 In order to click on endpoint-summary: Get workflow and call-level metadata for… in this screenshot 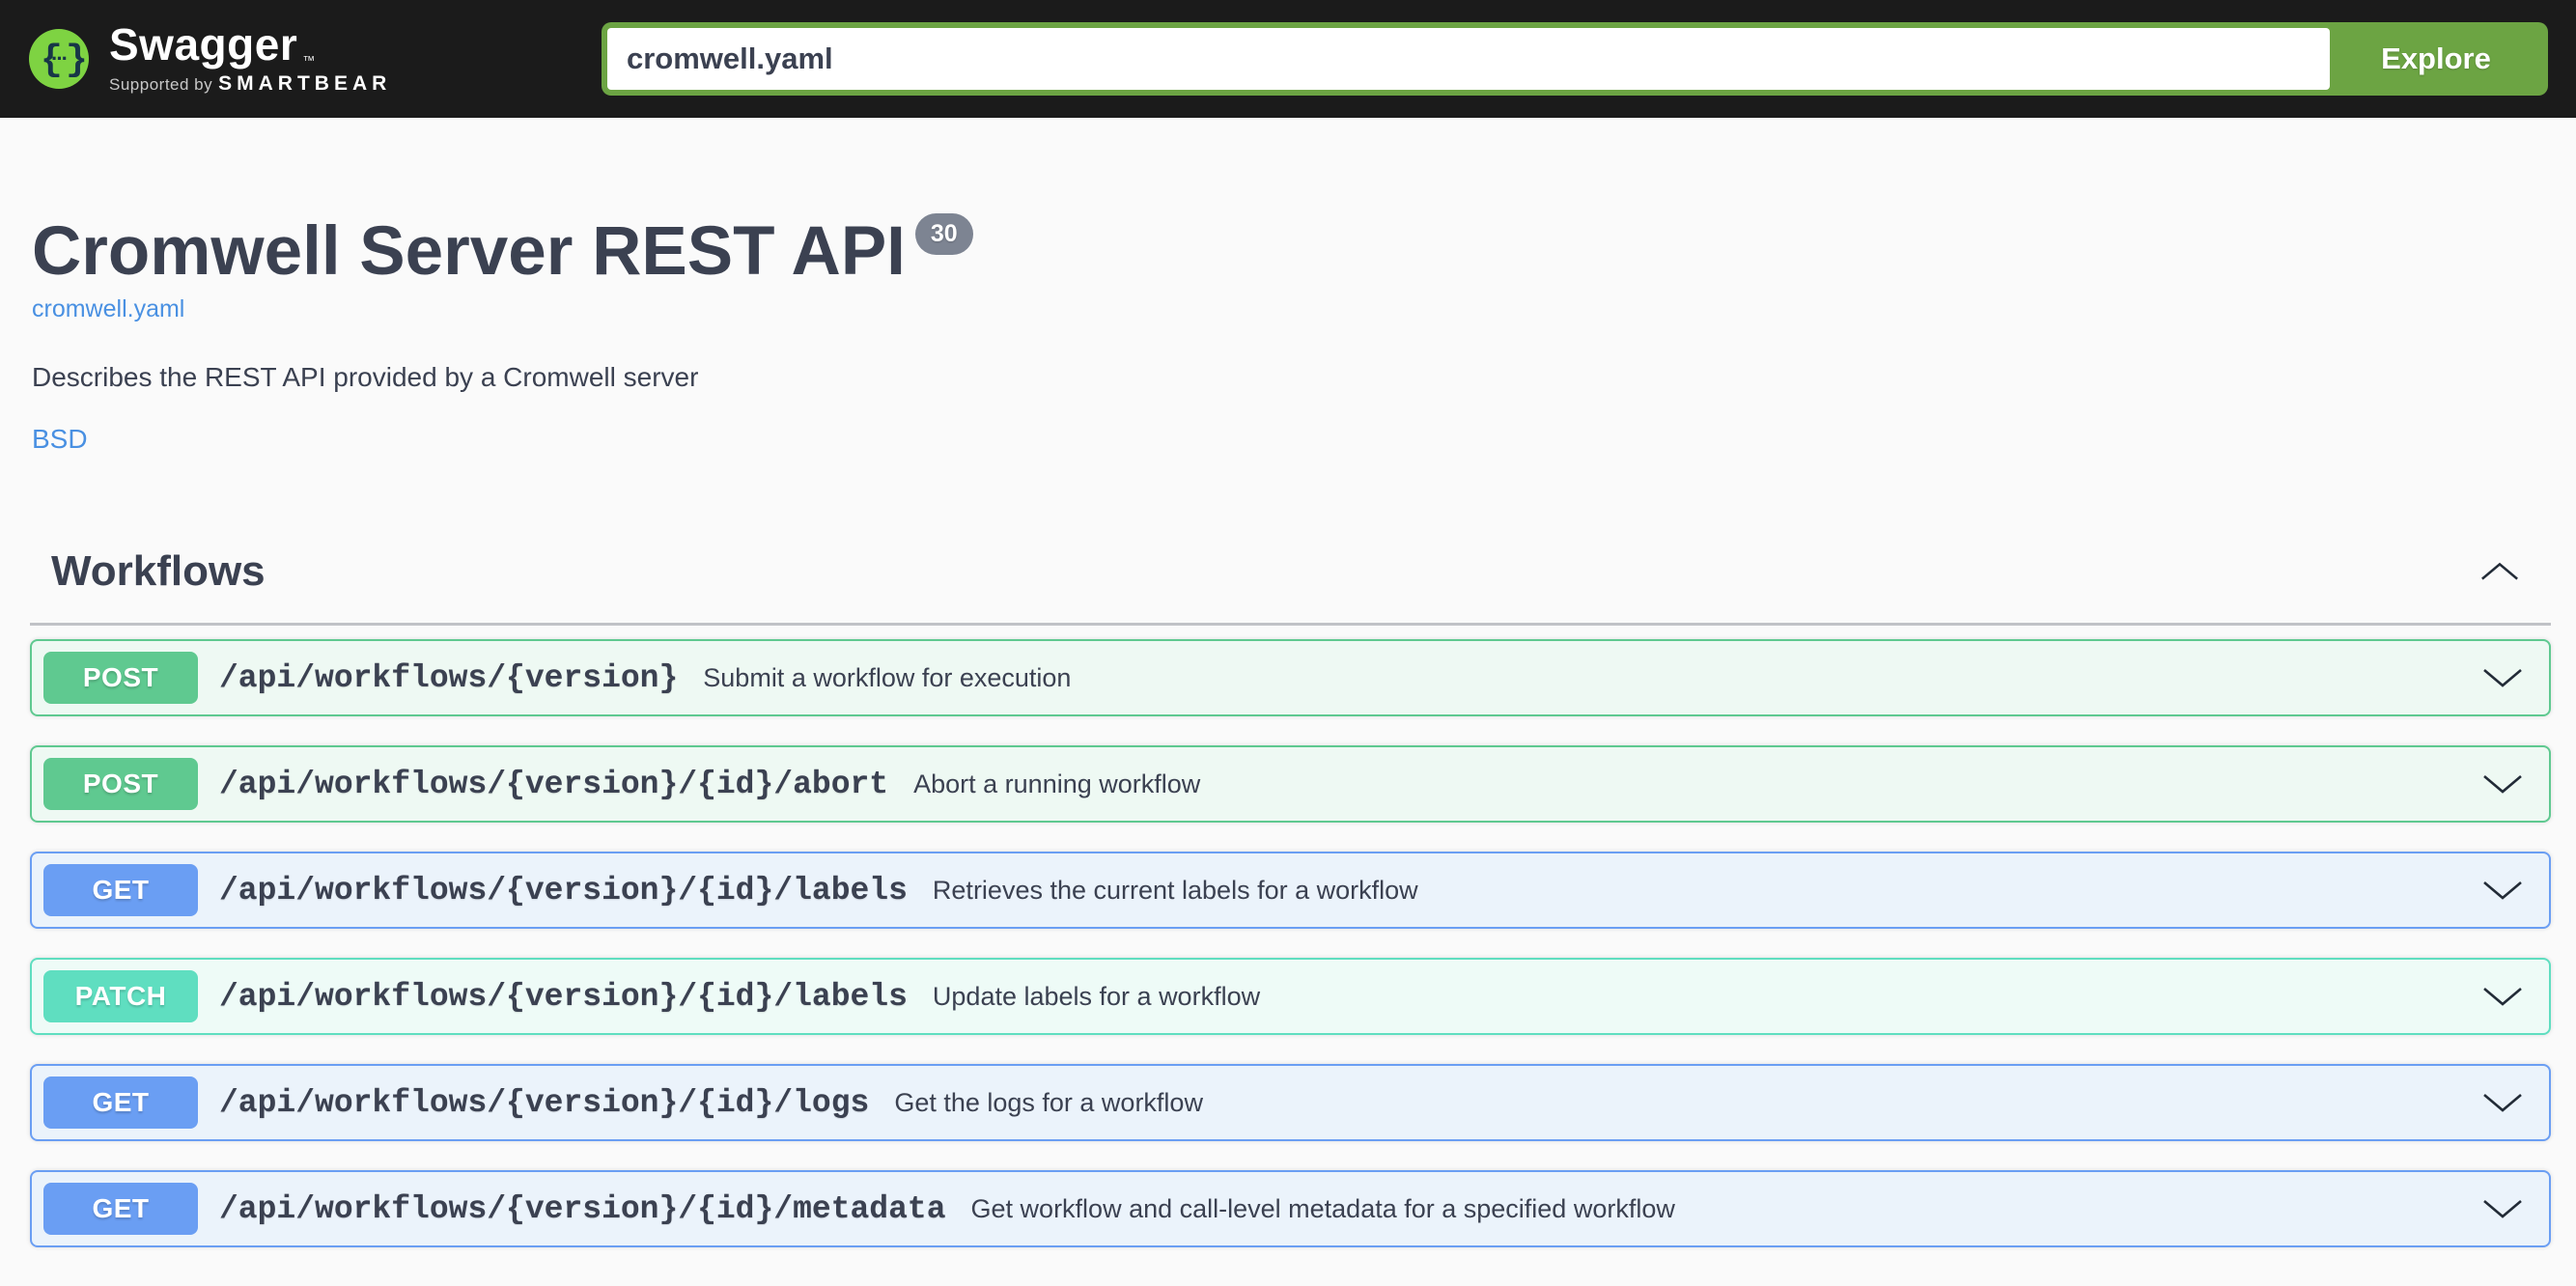, I will do `click(1322, 1208)`.